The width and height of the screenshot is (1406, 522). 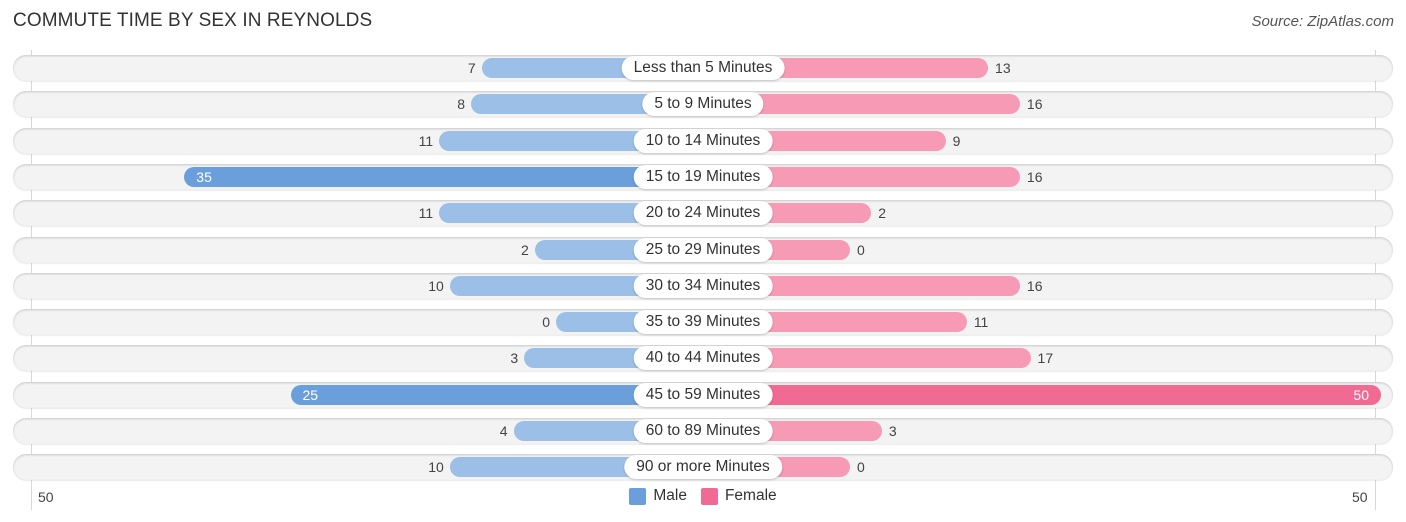 What do you see at coordinates (882, 213) in the screenshot?
I see `value-label-female: 2` at bounding box center [882, 213].